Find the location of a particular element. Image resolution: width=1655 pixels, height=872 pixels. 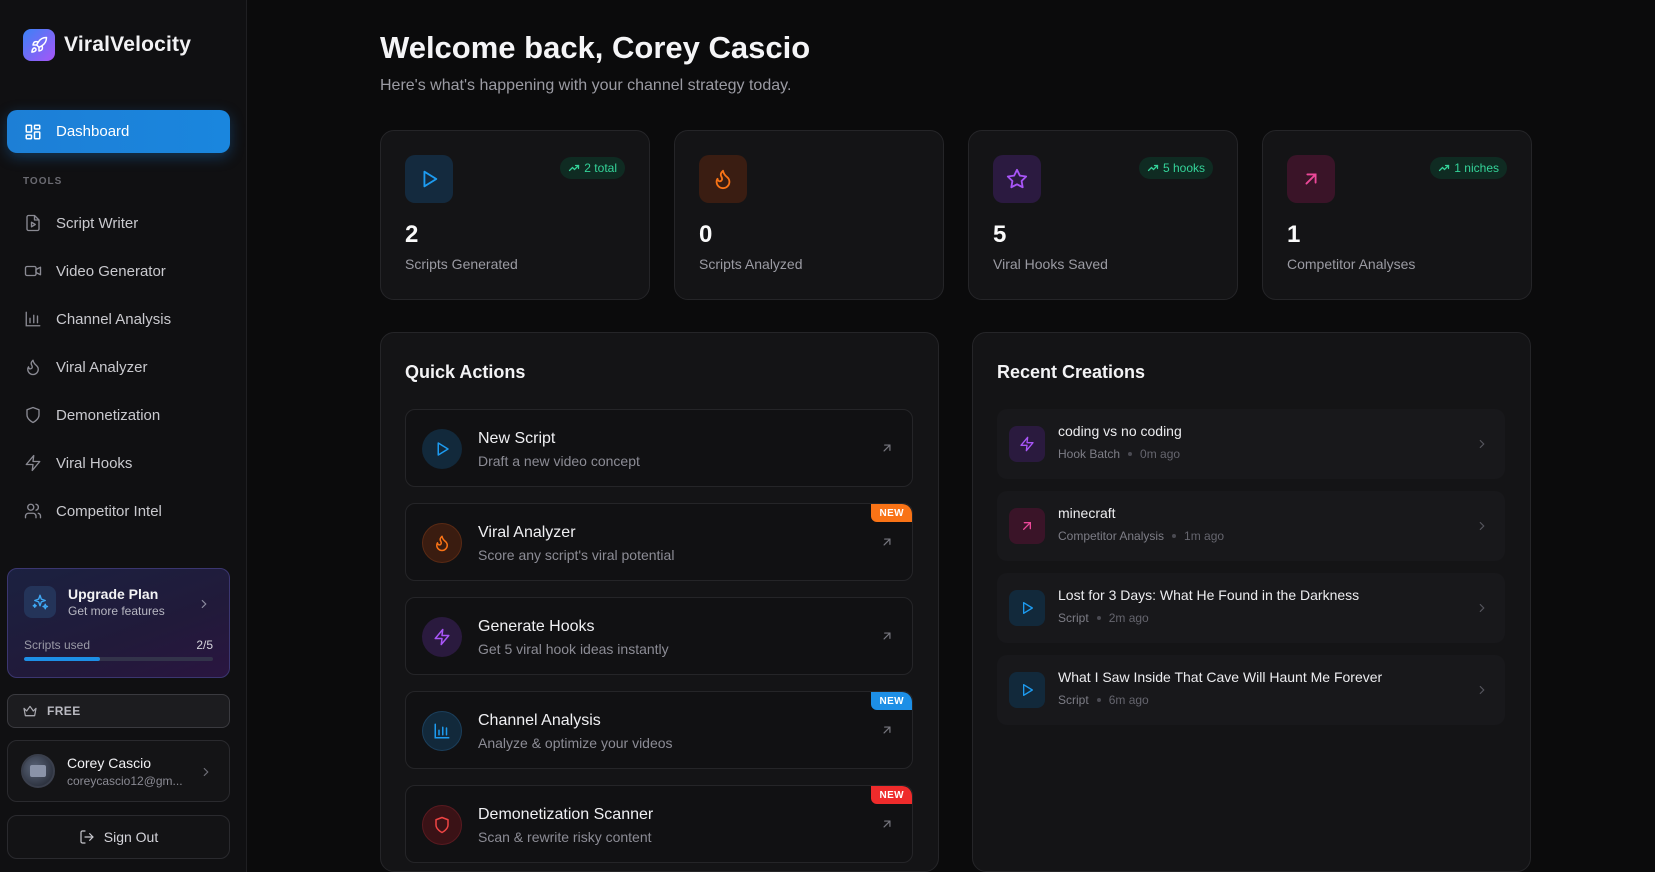

avatar is located at coordinates (38, 771).